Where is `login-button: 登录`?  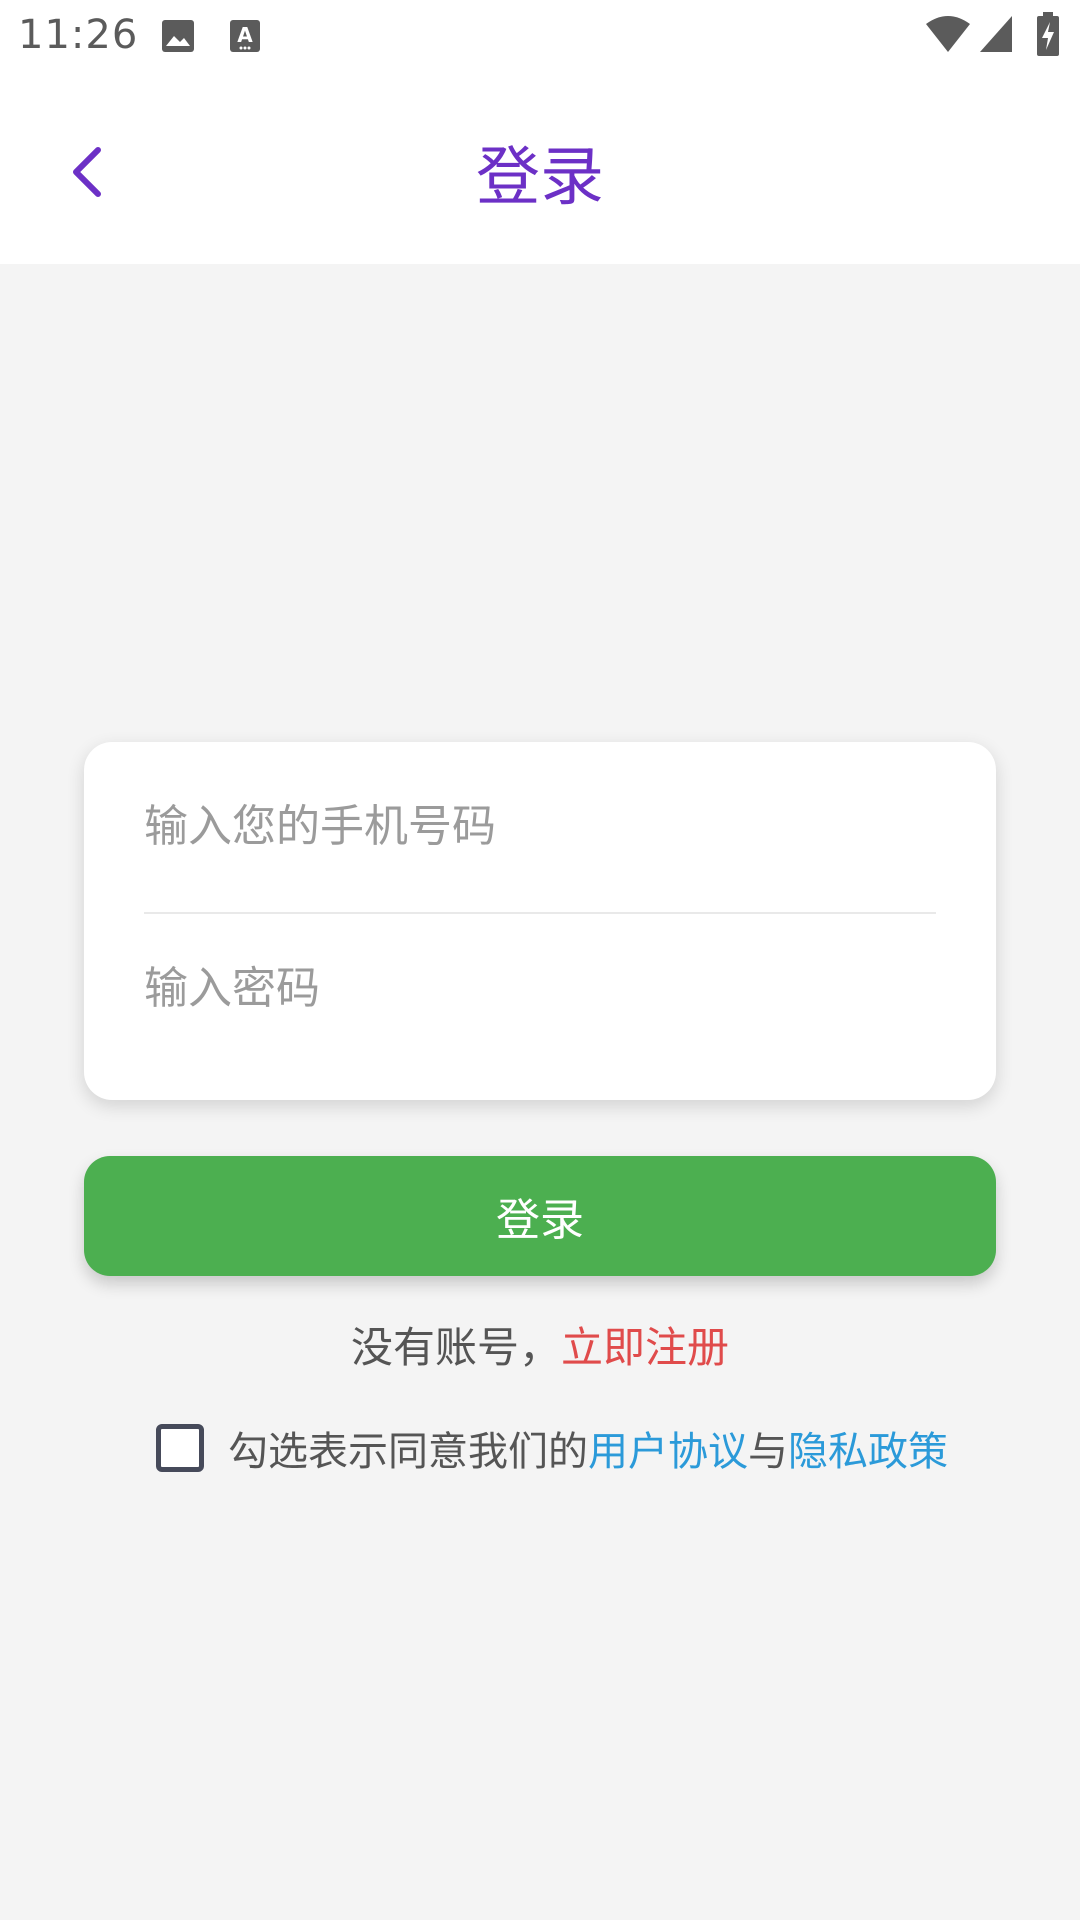
login-button: 登录 is located at coordinates (540, 1216).